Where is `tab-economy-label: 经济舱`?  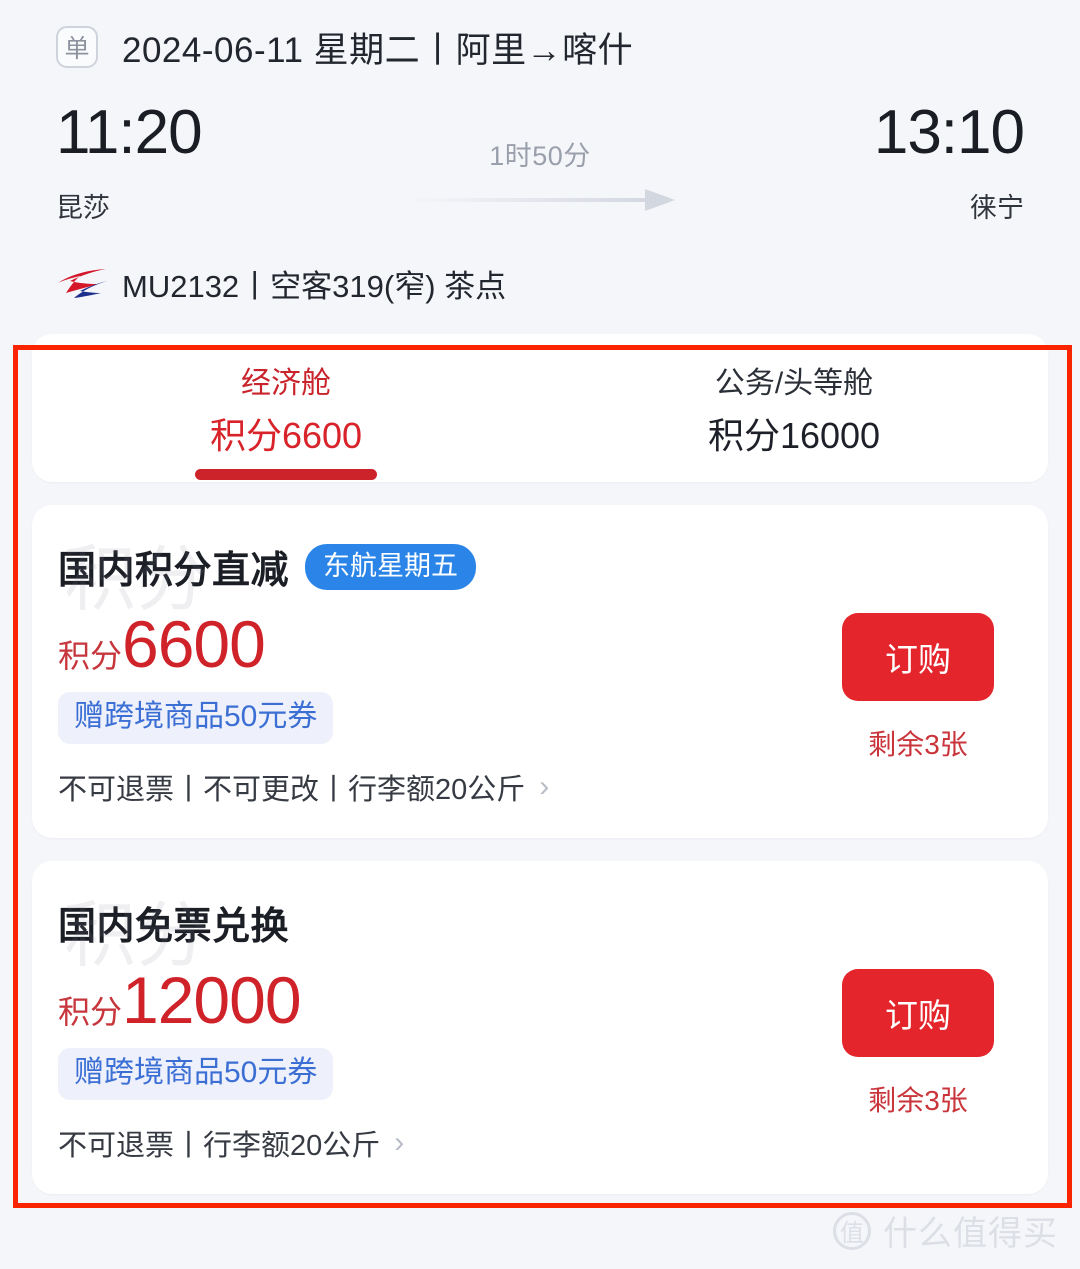
tab-economy-label: 经济舱 is located at coordinates (286, 383).